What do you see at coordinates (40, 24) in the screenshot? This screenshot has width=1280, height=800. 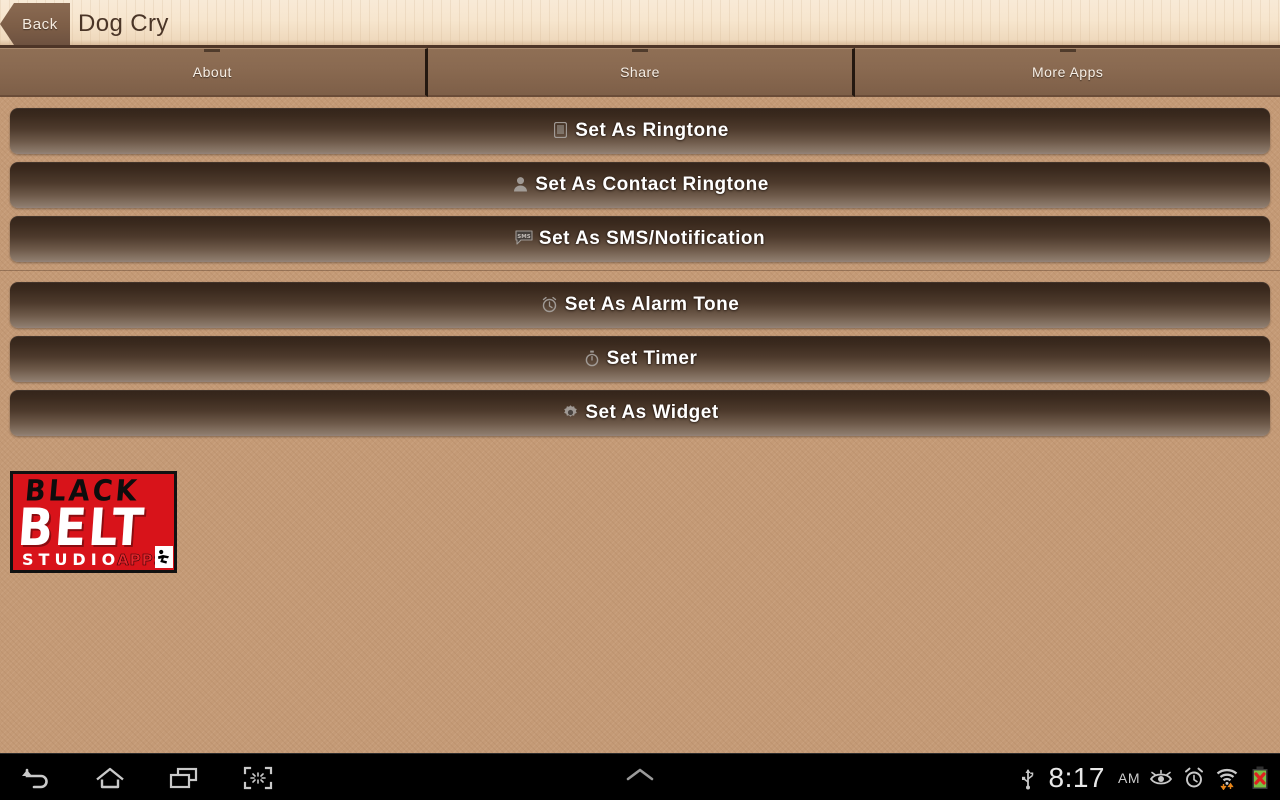 I see `back-button-label: Back` at bounding box center [40, 24].